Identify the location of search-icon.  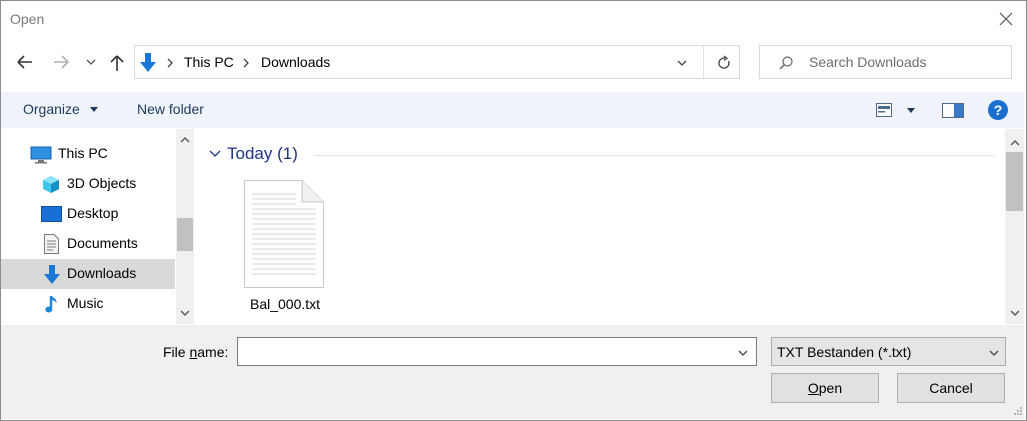
(786, 63).